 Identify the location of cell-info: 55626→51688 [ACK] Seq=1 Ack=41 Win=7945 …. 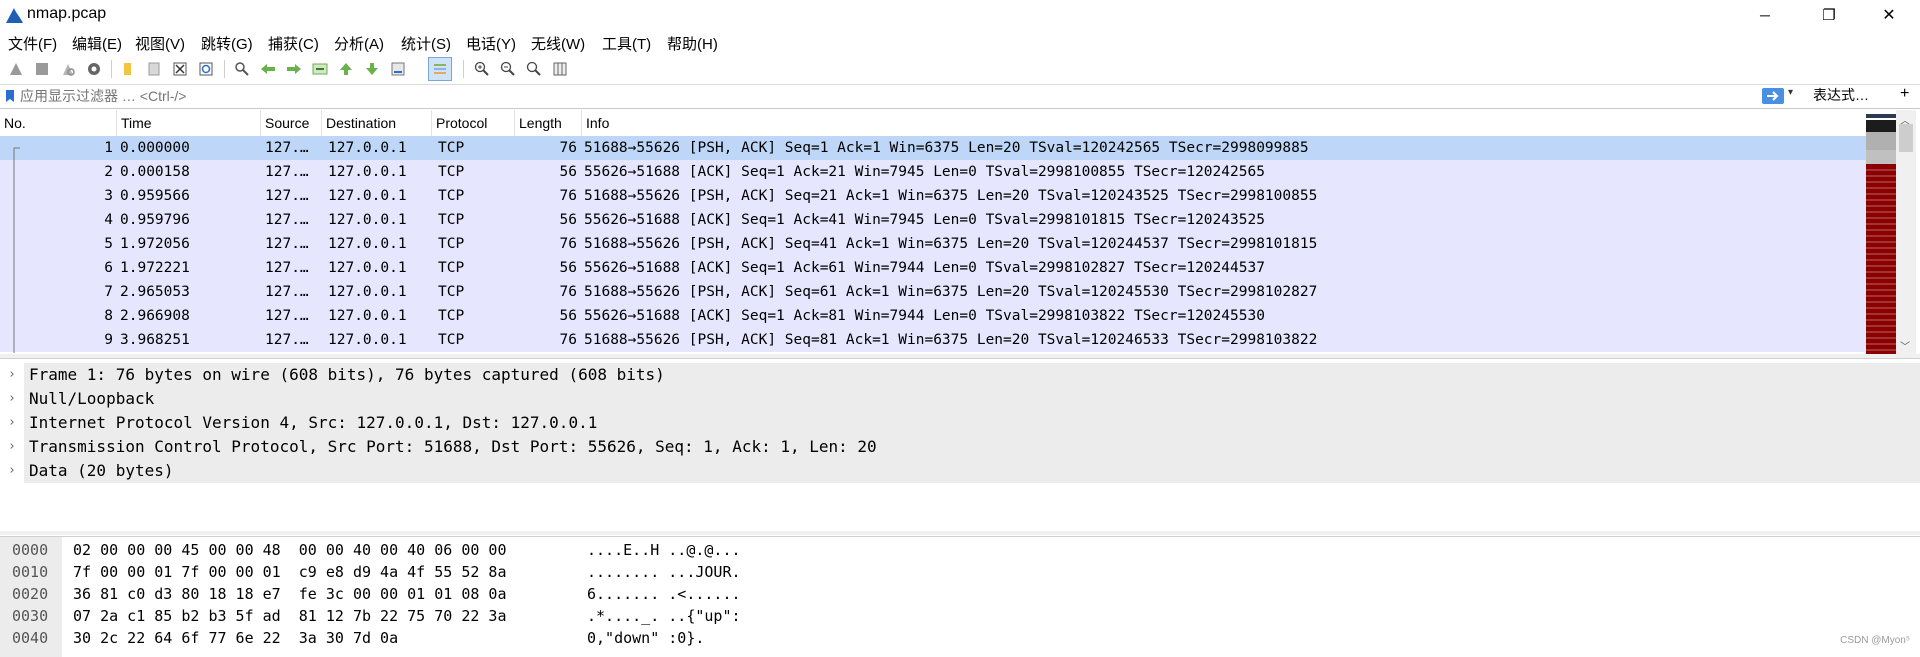
(924, 220).